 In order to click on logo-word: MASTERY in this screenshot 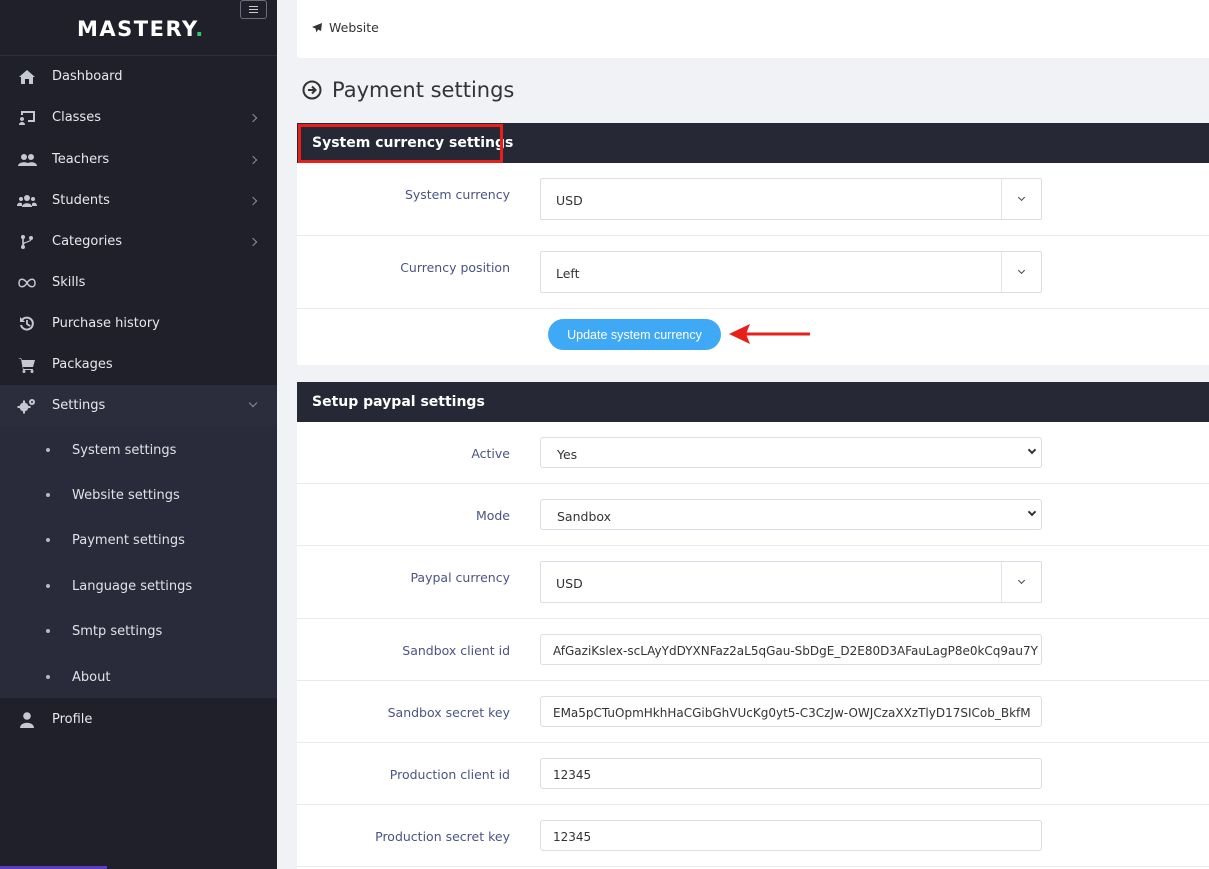, I will do `click(136, 29)`.